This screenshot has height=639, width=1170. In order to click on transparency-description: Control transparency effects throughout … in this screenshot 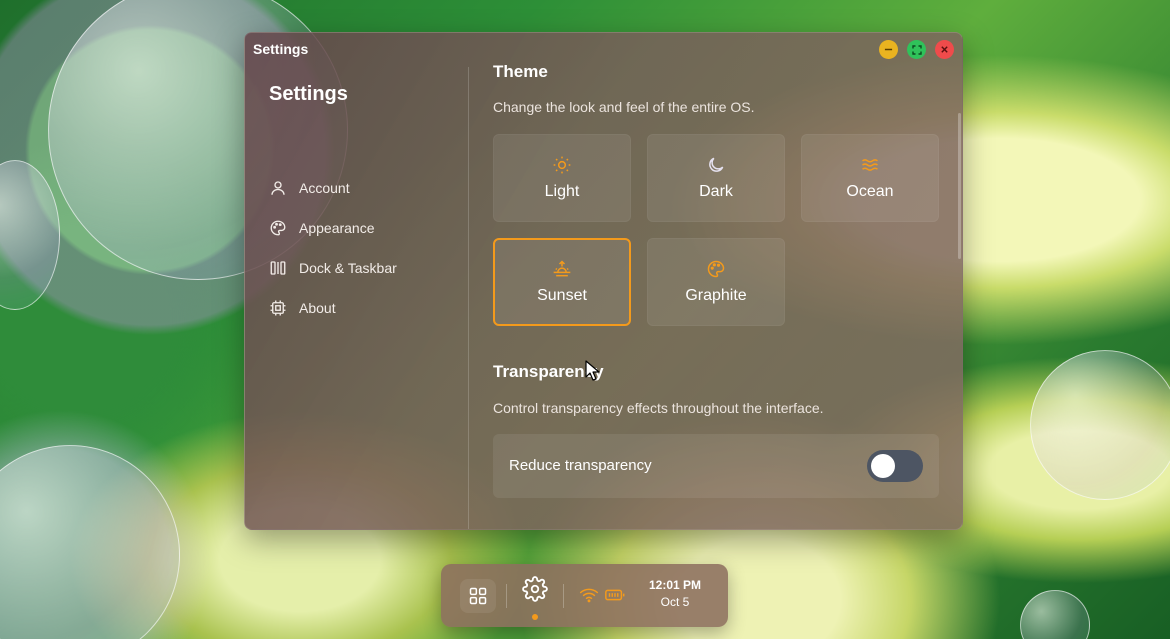, I will do `click(658, 408)`.